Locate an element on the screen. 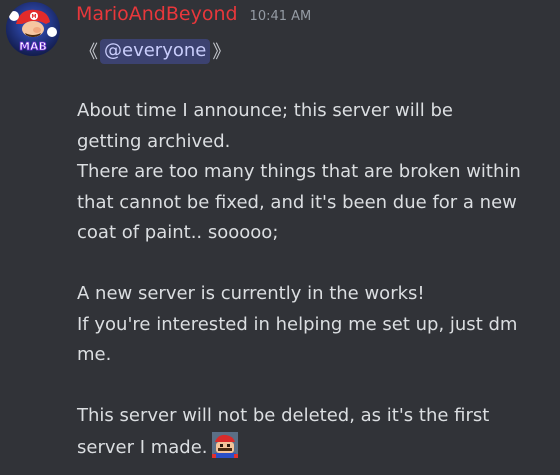 Image resolution: width=560 pixels, height=475 pixels. message-line: getting archived. is located at coordinates (154, 141).